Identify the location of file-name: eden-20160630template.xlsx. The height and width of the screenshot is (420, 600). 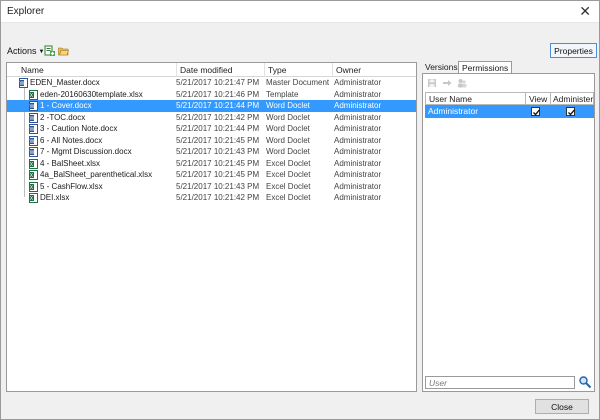
(91, 94).